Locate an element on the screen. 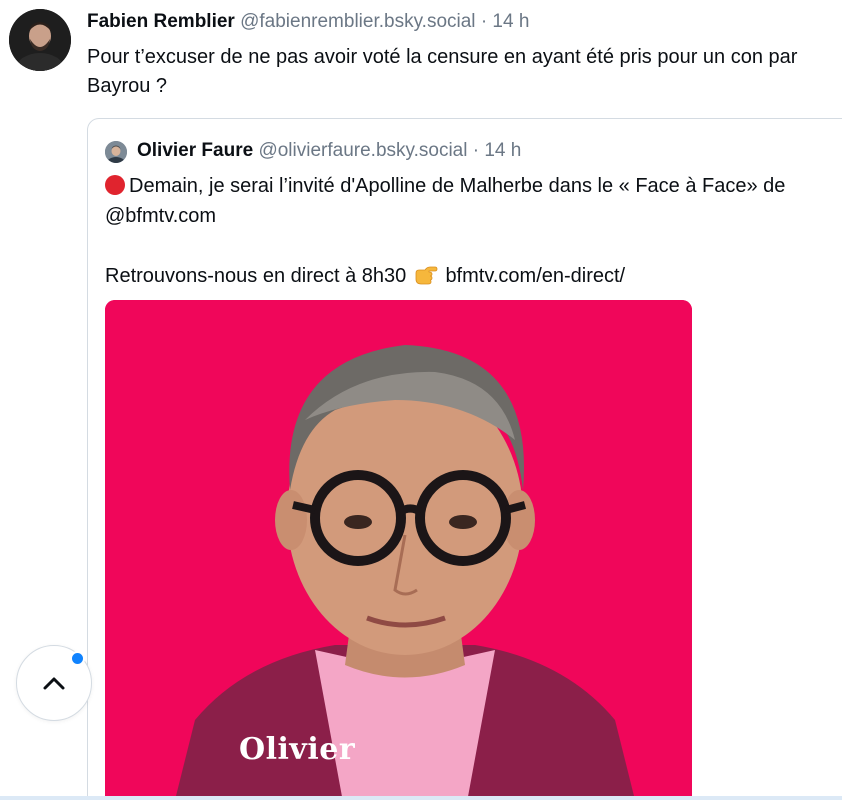  image-caption: Olivier is located at coordinates (297, 749).